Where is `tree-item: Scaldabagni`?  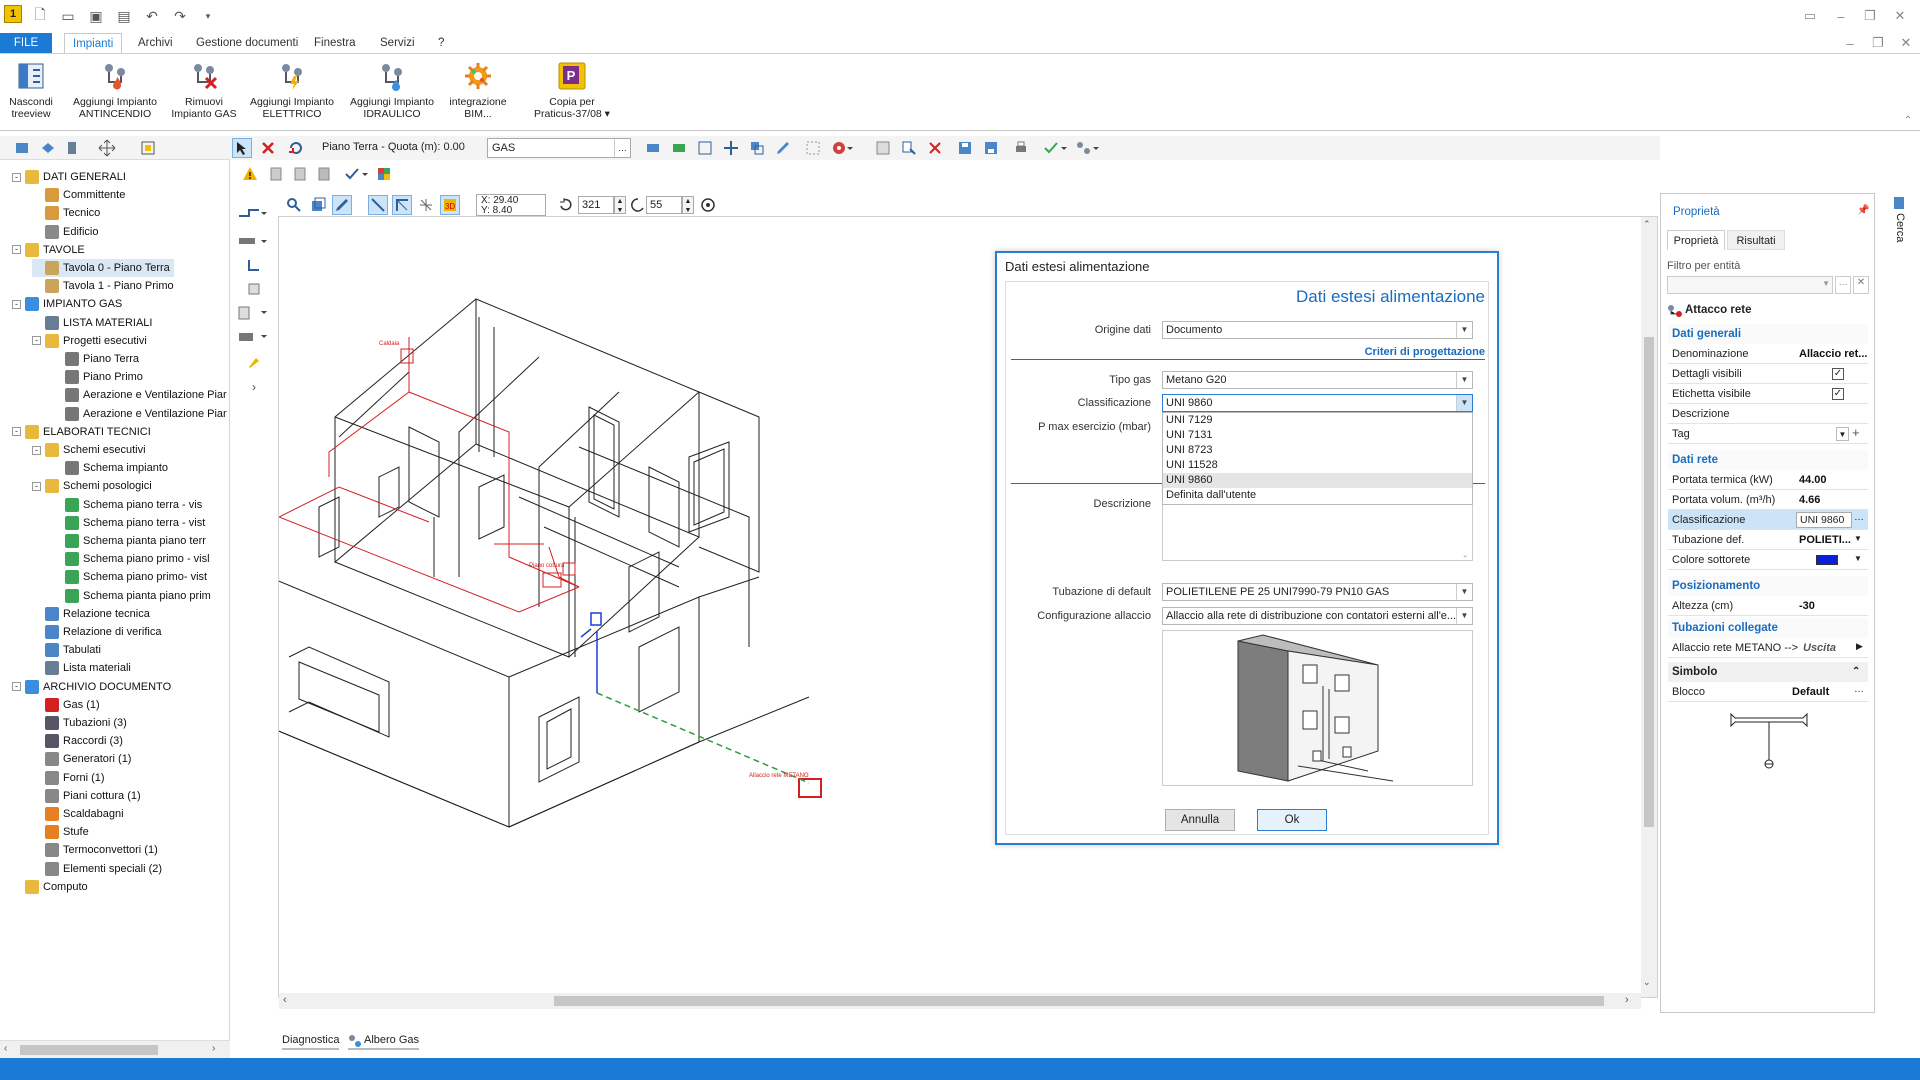
tree-item: Scaldabagni is located at coordinates (78, 814).